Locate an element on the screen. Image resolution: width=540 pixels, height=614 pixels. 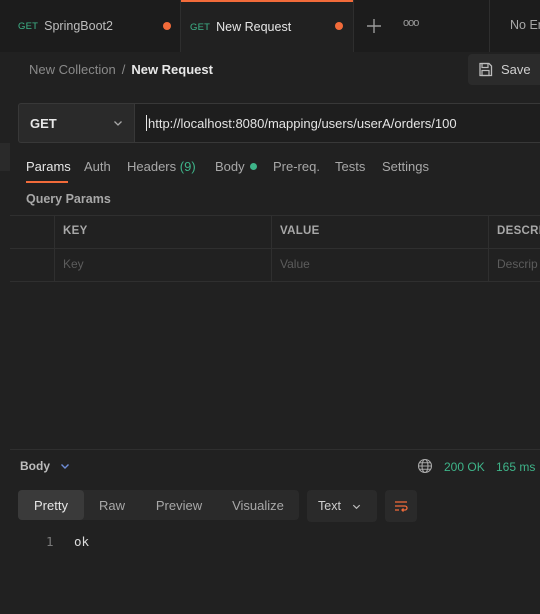
table-border-top is located at coordinates (275, 215).